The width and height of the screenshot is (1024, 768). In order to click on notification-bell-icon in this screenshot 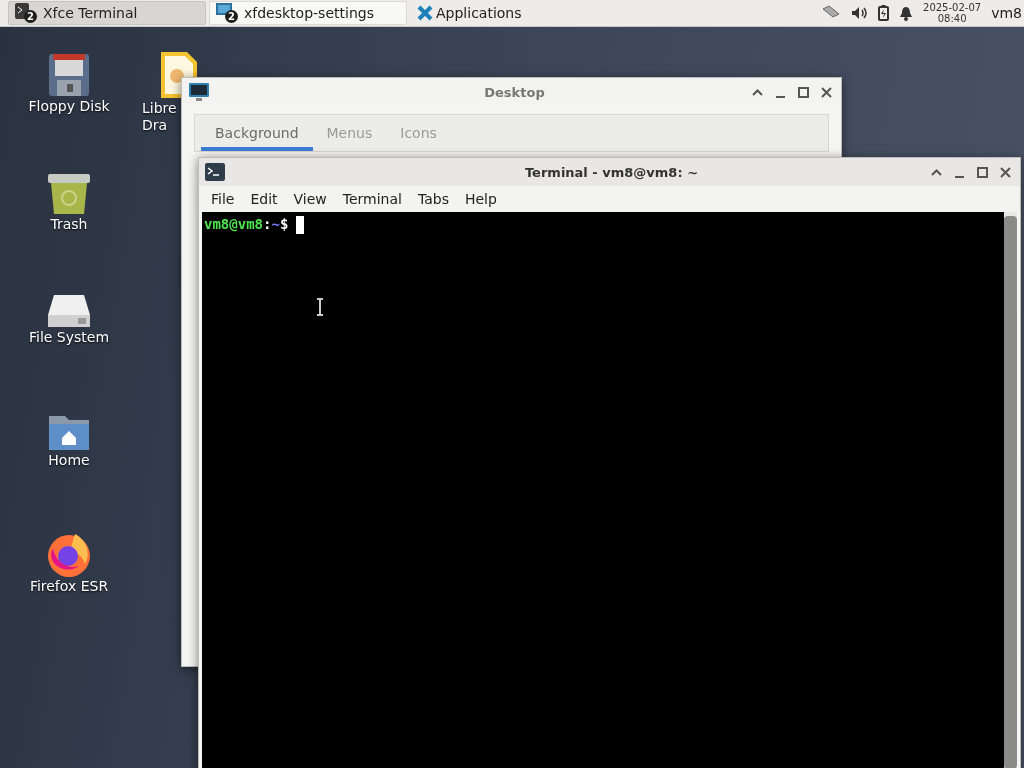, I will do `click(906, 13)`.